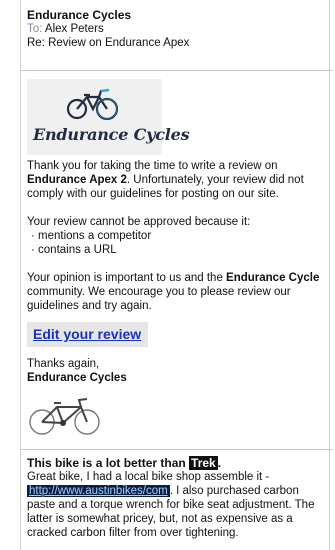 The height and width of the screenshot is (550, 335). What do you see at coordinates (177, 29) in the screenshot?
I see `email-to: To: Alex Peters` at bounding box center [177, 29].